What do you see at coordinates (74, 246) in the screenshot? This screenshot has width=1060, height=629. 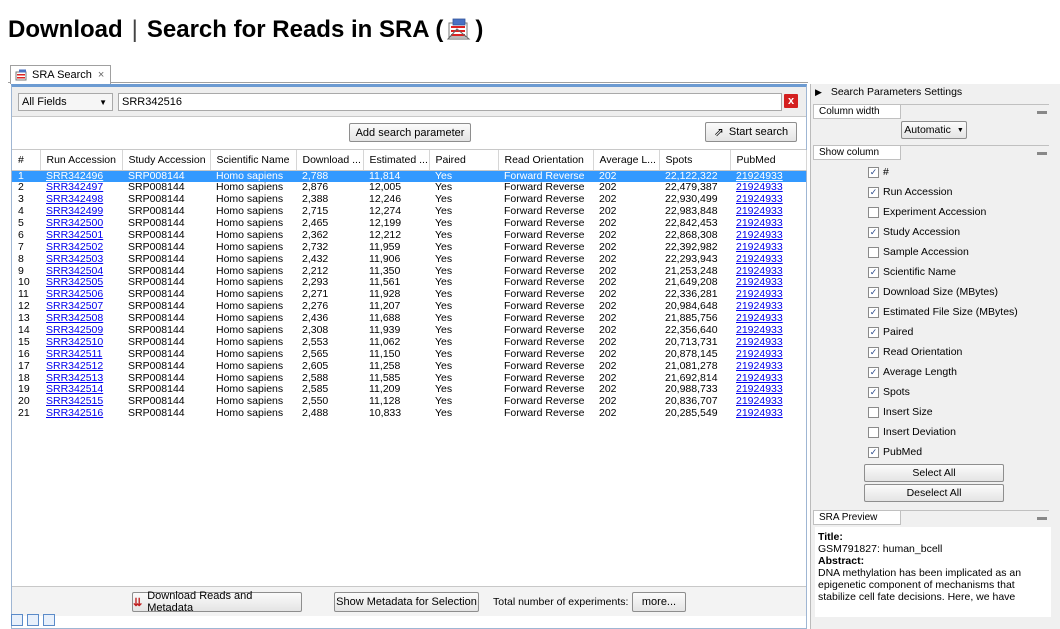 I see `run-accession-link: SRR342502` at bounding box center [74, 246].